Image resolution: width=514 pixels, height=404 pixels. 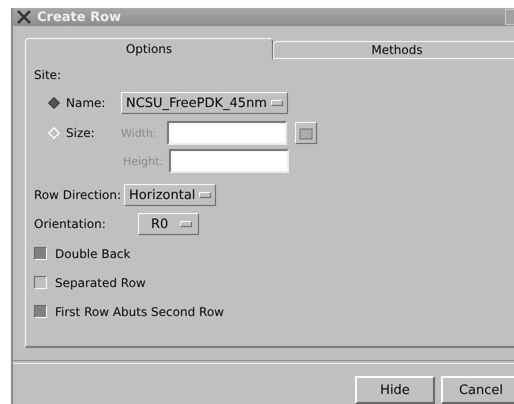 What do you see at coordinates (92, 253) in the screenshot?
I see `checkbox-label: Double Back` at bounding box center [92, 253].